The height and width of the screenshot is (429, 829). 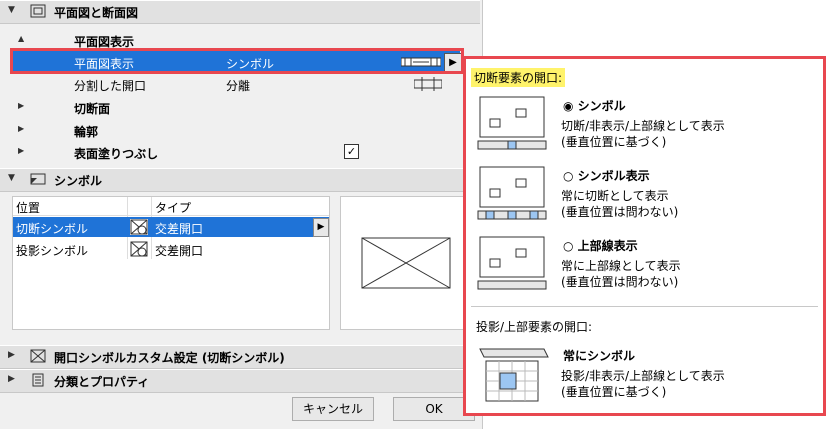 What do you see at coordinates (240, 381) in the screenshot?
I see `section-class-header: ▶ 分類とプロパティ` at bounding box center [240, 381].